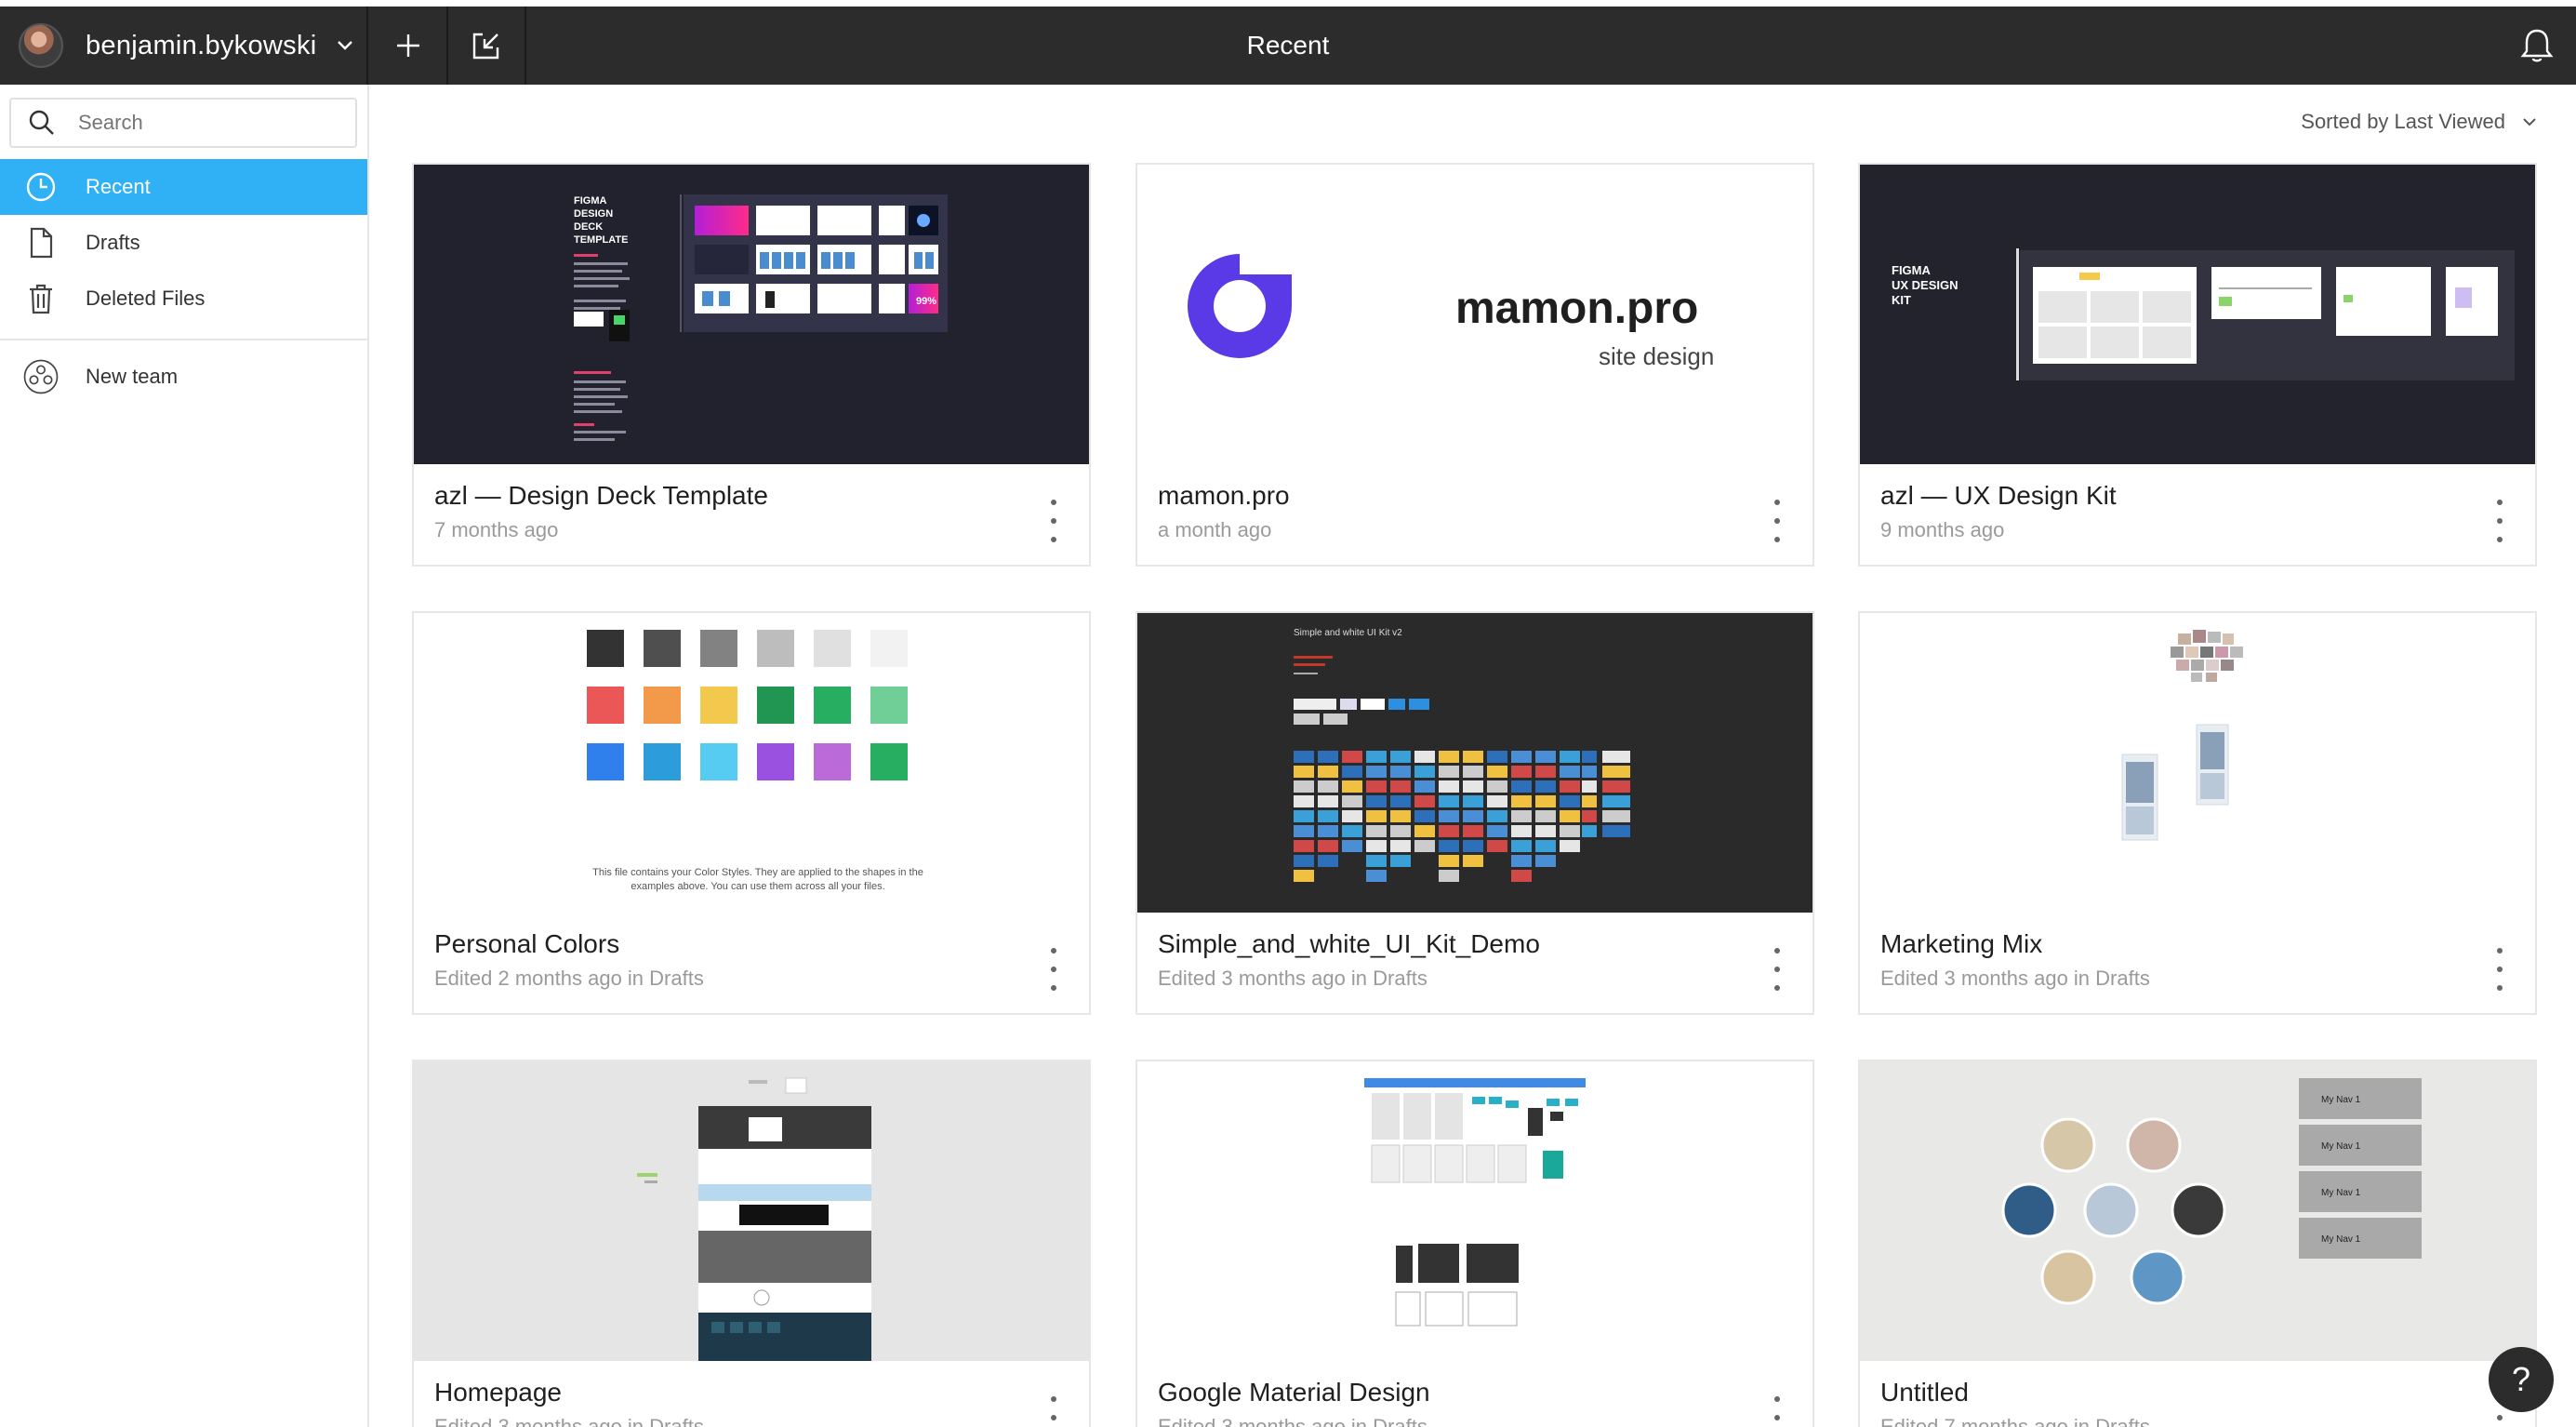 This screenshot has width=2576, height=1427. I want to click on sidebar-item-label: New team, so click(132, 376).